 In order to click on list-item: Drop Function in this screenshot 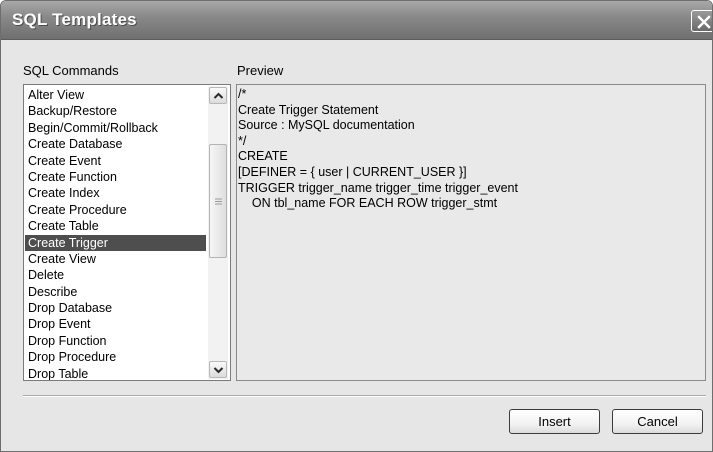, I will do `click(115, 341)`.